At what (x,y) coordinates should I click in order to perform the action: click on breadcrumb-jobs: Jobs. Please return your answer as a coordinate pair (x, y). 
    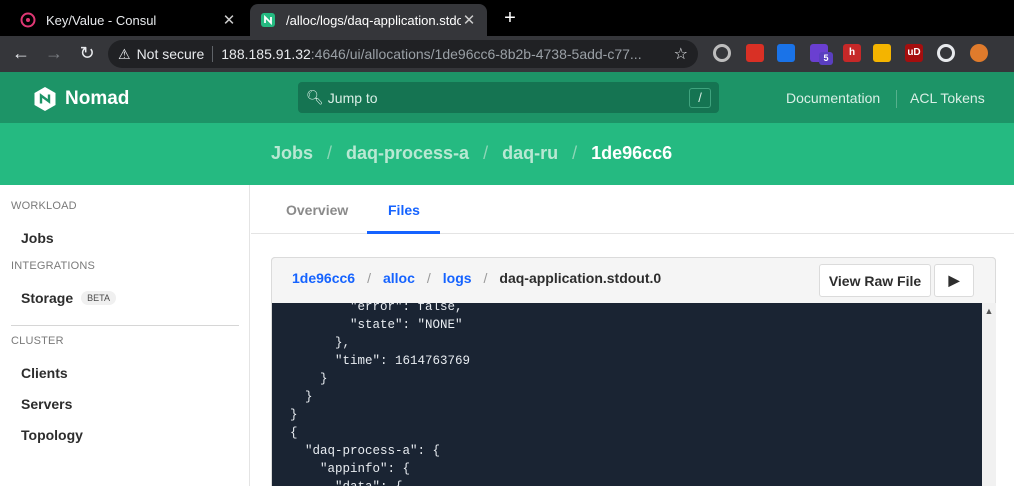
    Looking at the image, I should click on (292, 153).